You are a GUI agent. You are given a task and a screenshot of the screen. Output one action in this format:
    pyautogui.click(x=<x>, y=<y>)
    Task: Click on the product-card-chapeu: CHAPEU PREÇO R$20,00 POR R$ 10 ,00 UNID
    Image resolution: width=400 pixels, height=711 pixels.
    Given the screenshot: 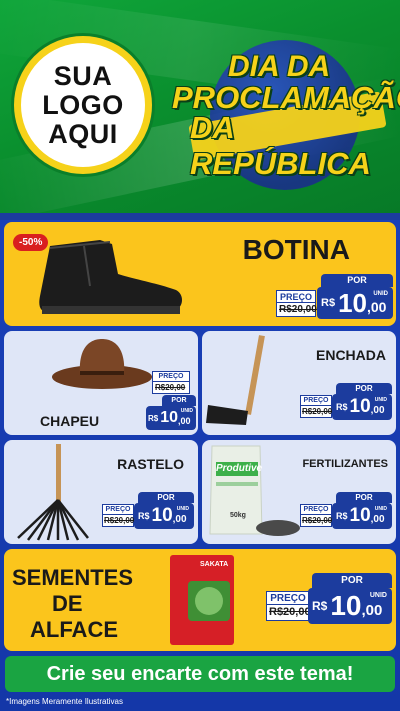 What is the action you would take?
    pyautogui.click(x=101, y=383)
    